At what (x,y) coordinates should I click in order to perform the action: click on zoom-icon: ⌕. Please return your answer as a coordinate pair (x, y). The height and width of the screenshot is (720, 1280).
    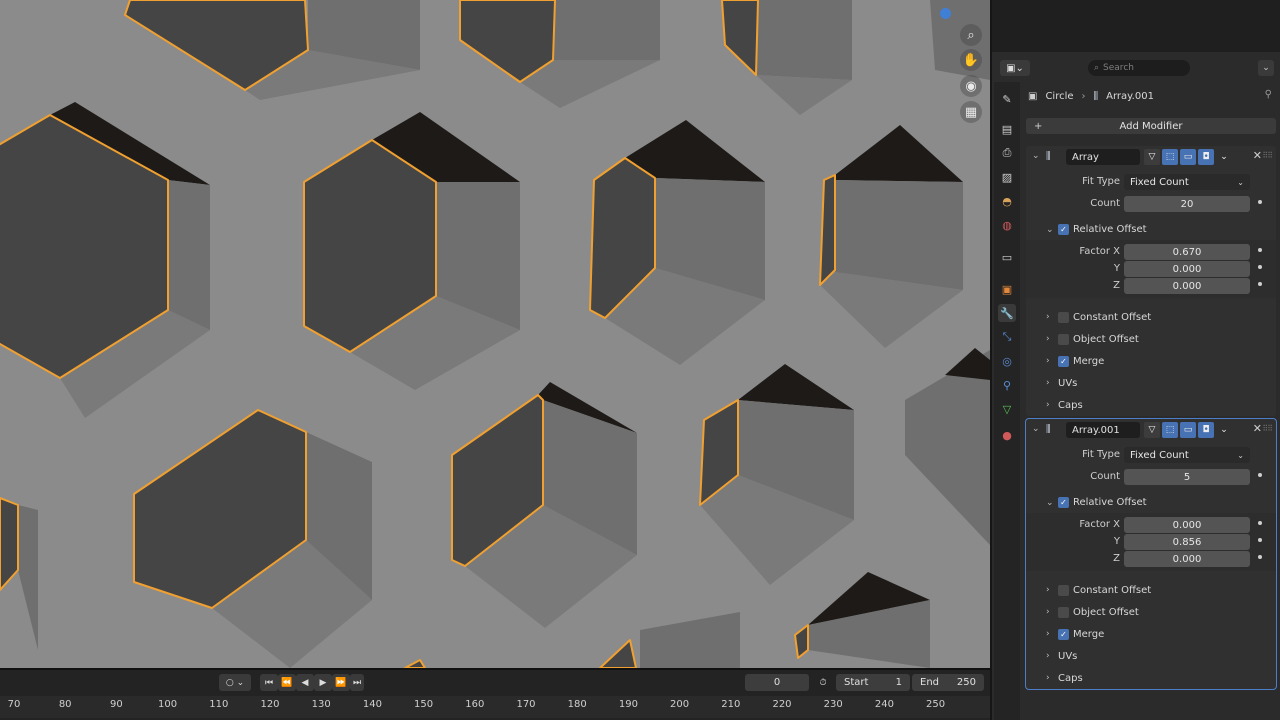
    Looking at the image, I should click on (971, 35).